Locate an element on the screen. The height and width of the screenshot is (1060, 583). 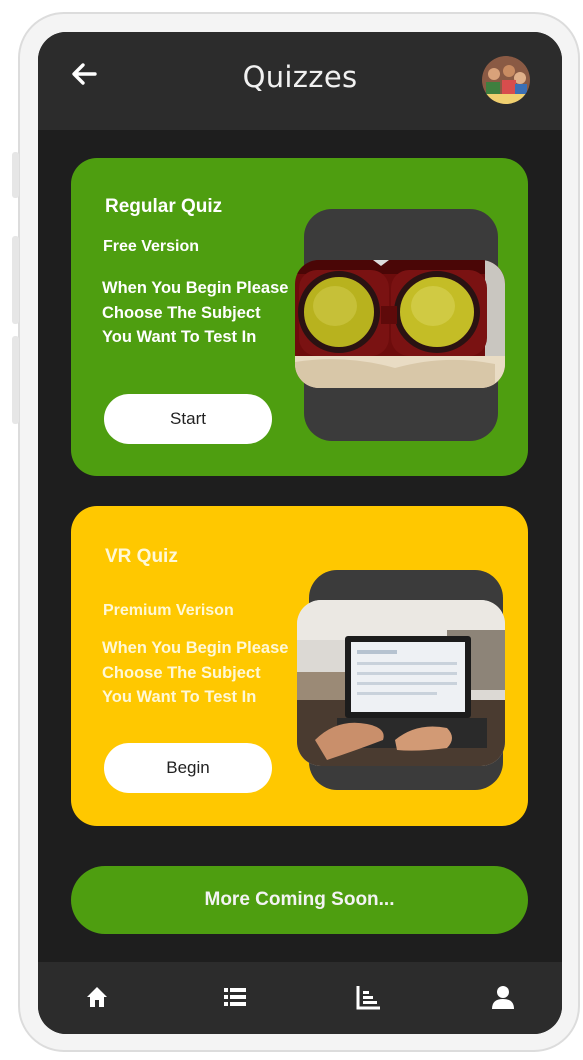
top-app-bar: Quizzes is located at coordinates (300, 81).